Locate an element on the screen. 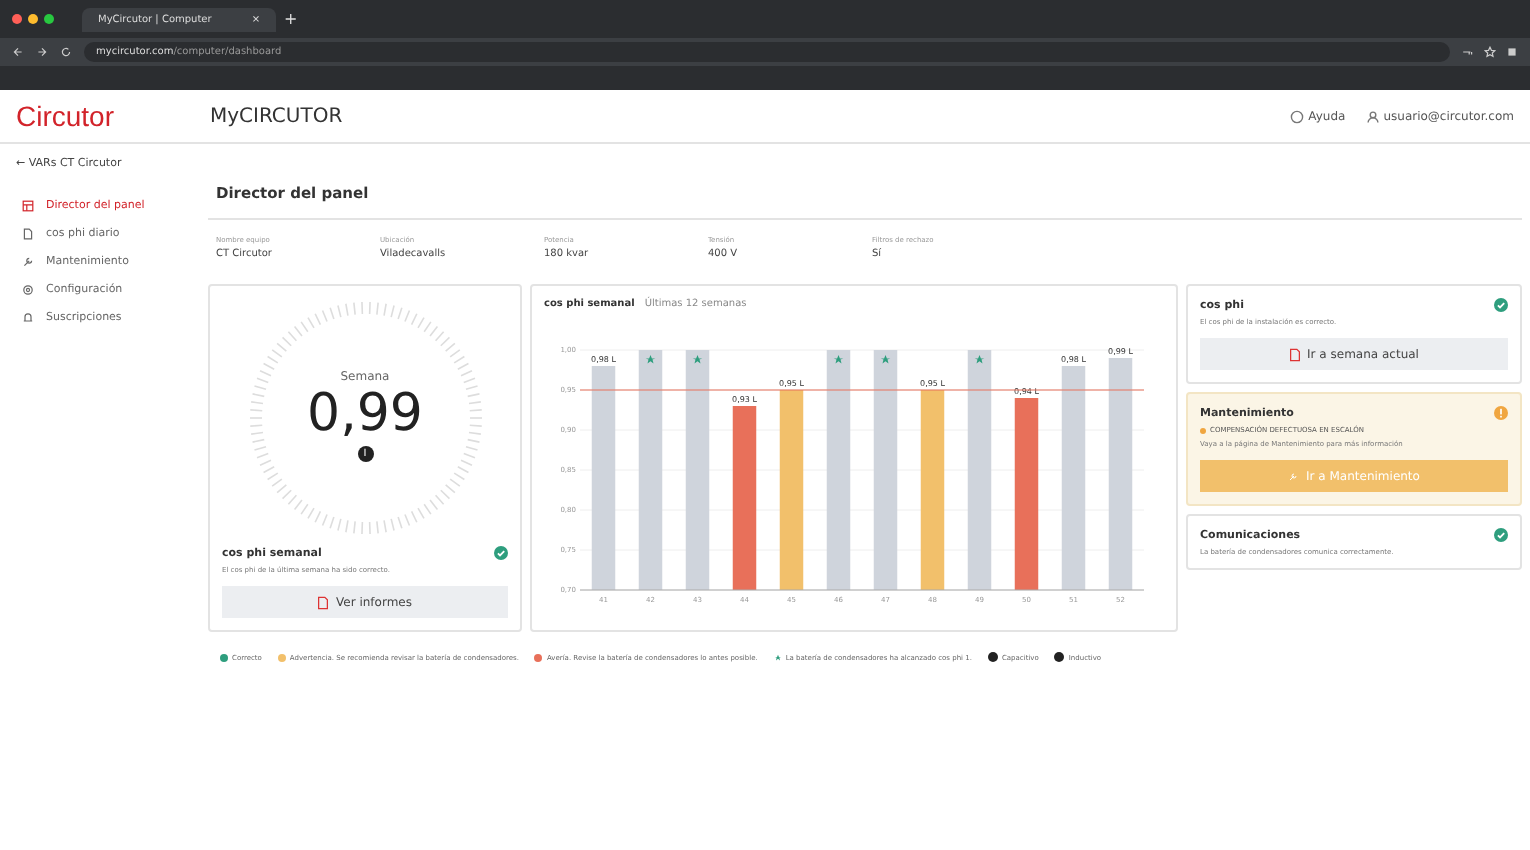 This screenshot has height=850, width=1530. back-icon is located at coordinates (18, 52).